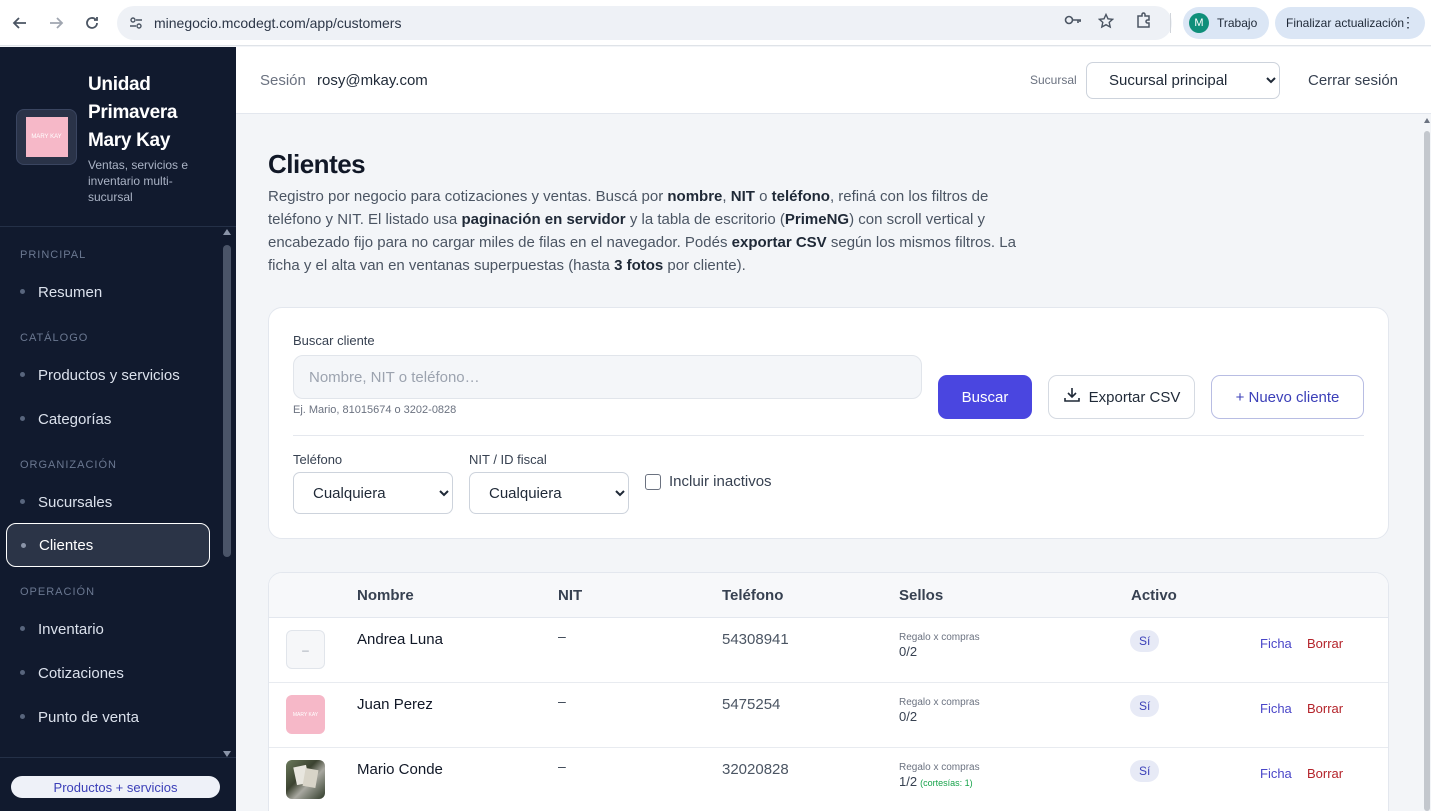 This screenshot has height=811, width=1431. What do you see at coordinates (726, 196) in the screenshot?
I see `desc-text: ,` at bounding box center [726, 196].